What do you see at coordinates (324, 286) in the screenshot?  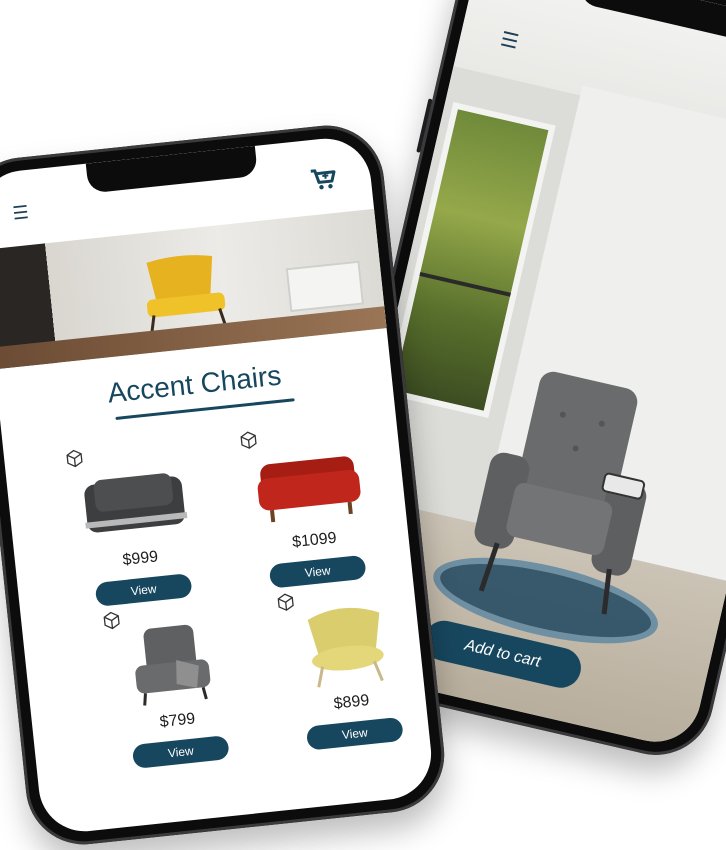 I see `hero-shelf` at bounding box center [324, 286].